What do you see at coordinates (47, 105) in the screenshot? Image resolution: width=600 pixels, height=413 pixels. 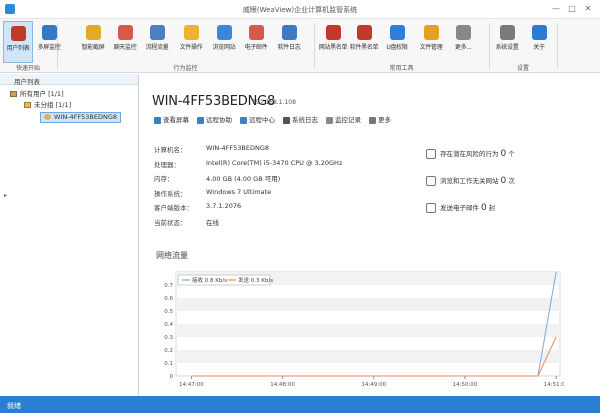 I see `tree-node-ungrouped: 未分组 [1/1]` at bounding box center [47, 105].